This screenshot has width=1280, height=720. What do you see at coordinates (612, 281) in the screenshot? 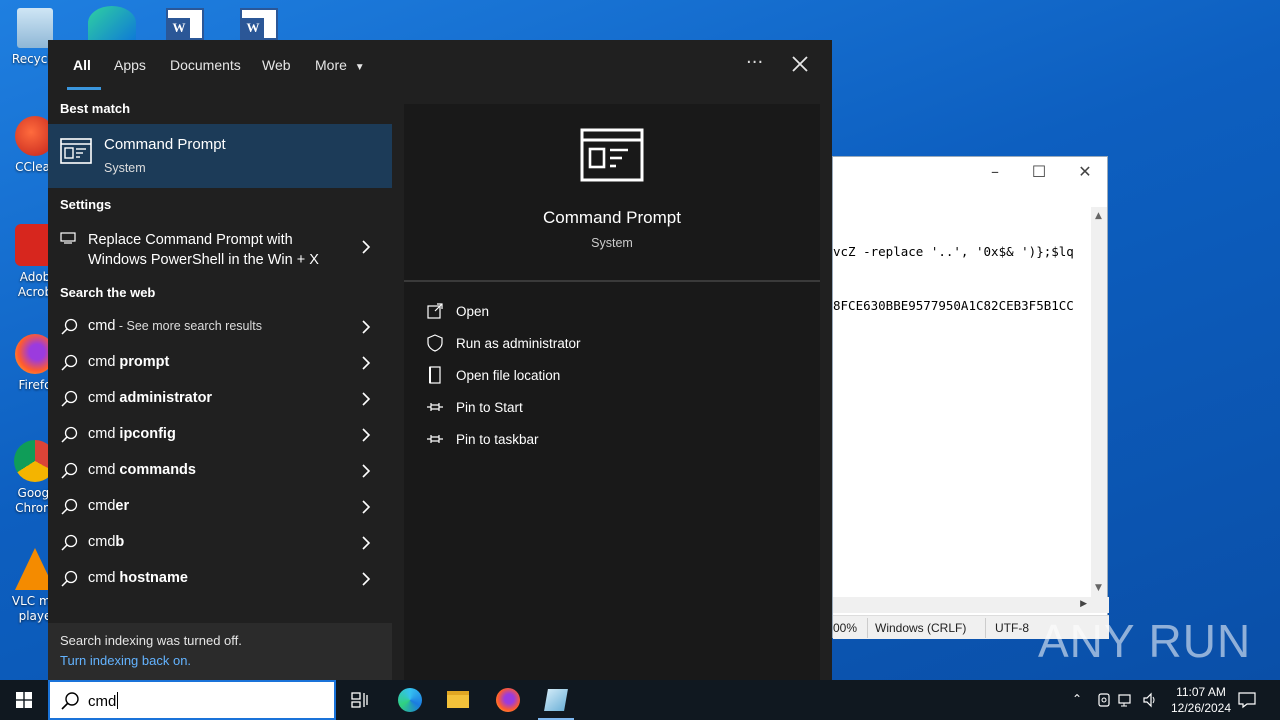
I see `divider` at bounding box center [612, 281].